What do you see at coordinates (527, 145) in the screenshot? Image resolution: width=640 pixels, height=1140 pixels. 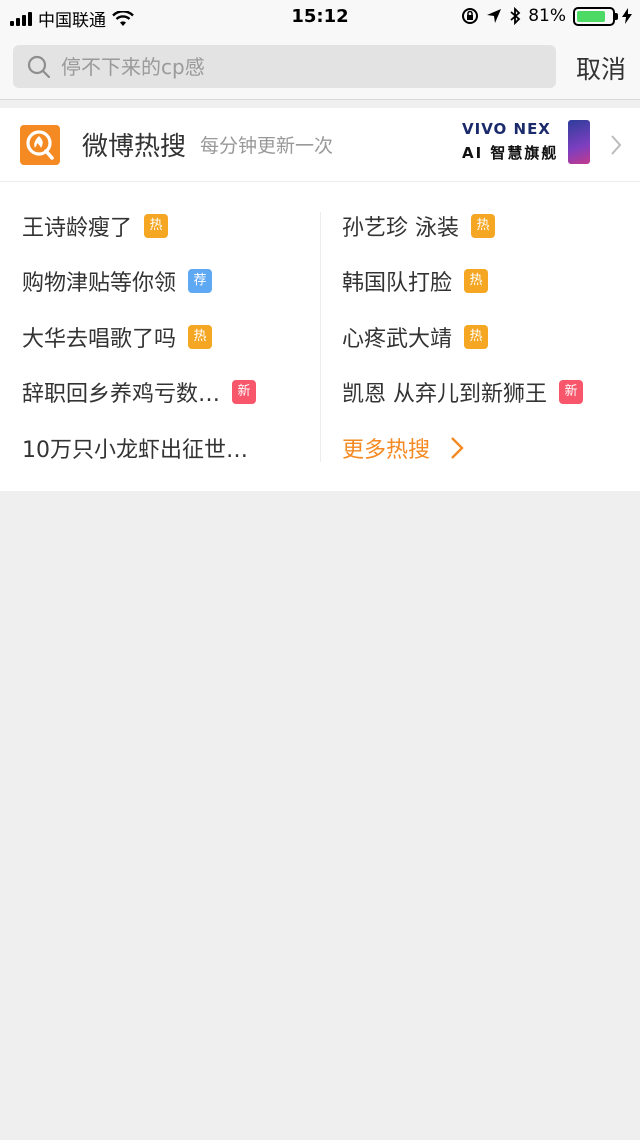 I see `vivo-ad-banner: VIVO NEX AI 智慧旗舰` at bounding box center [527, 145].